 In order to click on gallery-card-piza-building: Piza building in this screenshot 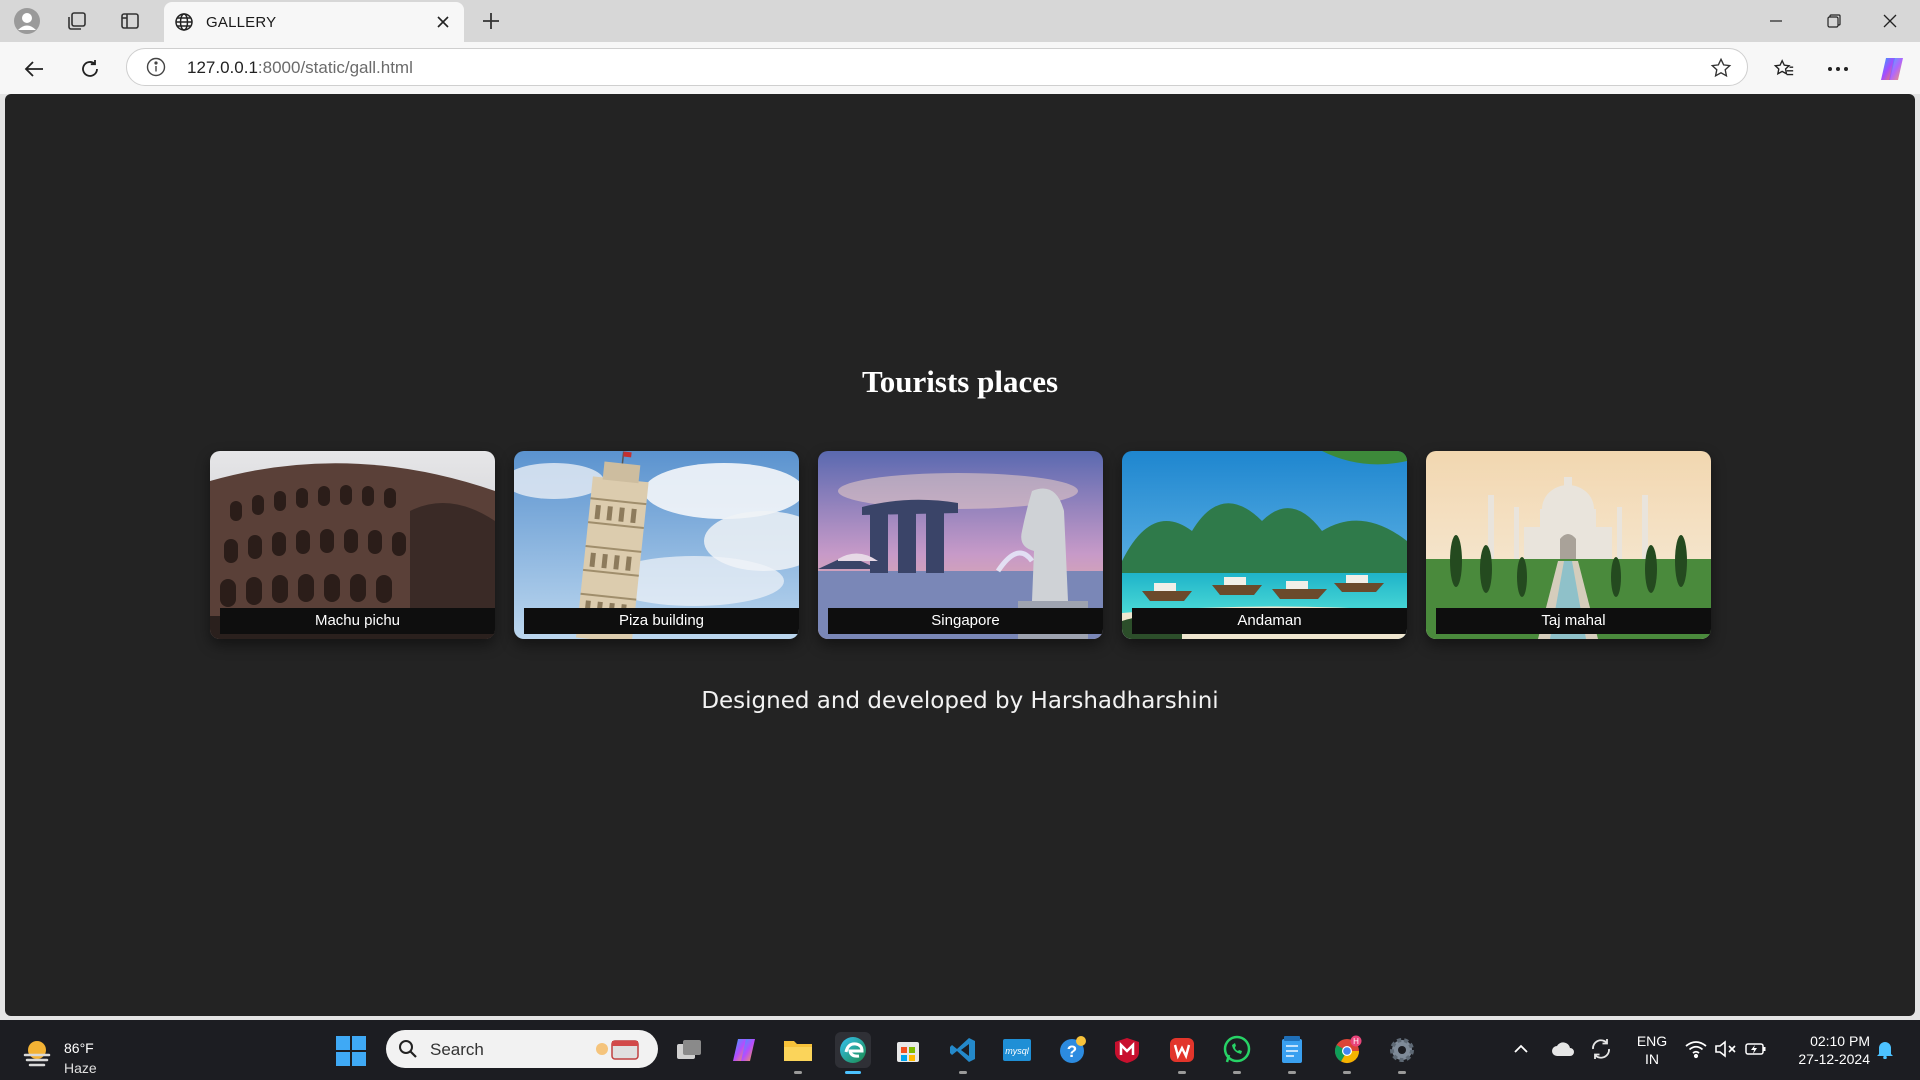, I will do `click(656, 545)`.